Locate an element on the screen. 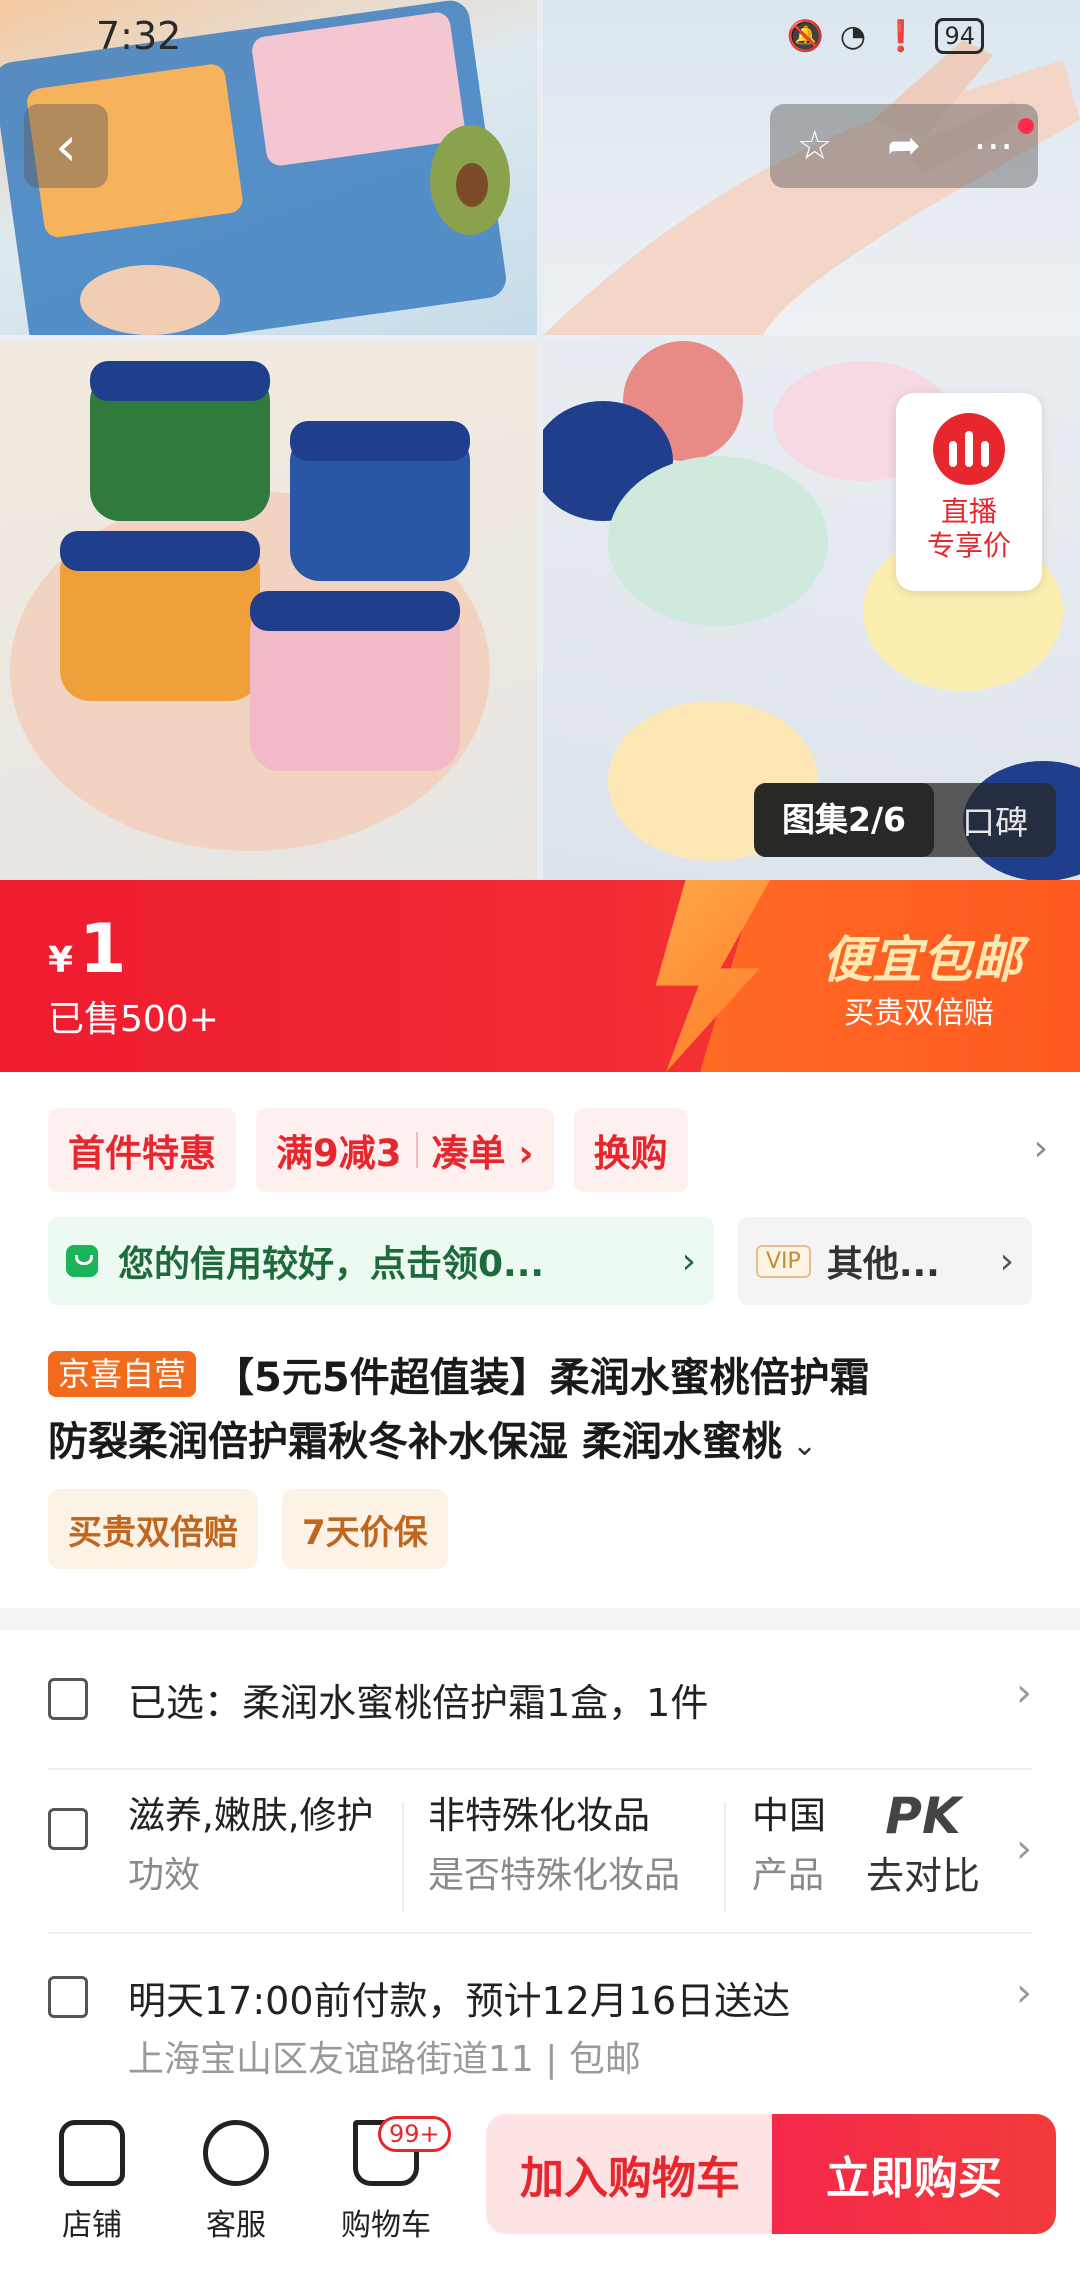 The height and width of the screenshot is (2280, 1080). document-icon is located at coordinates (68, 1829).